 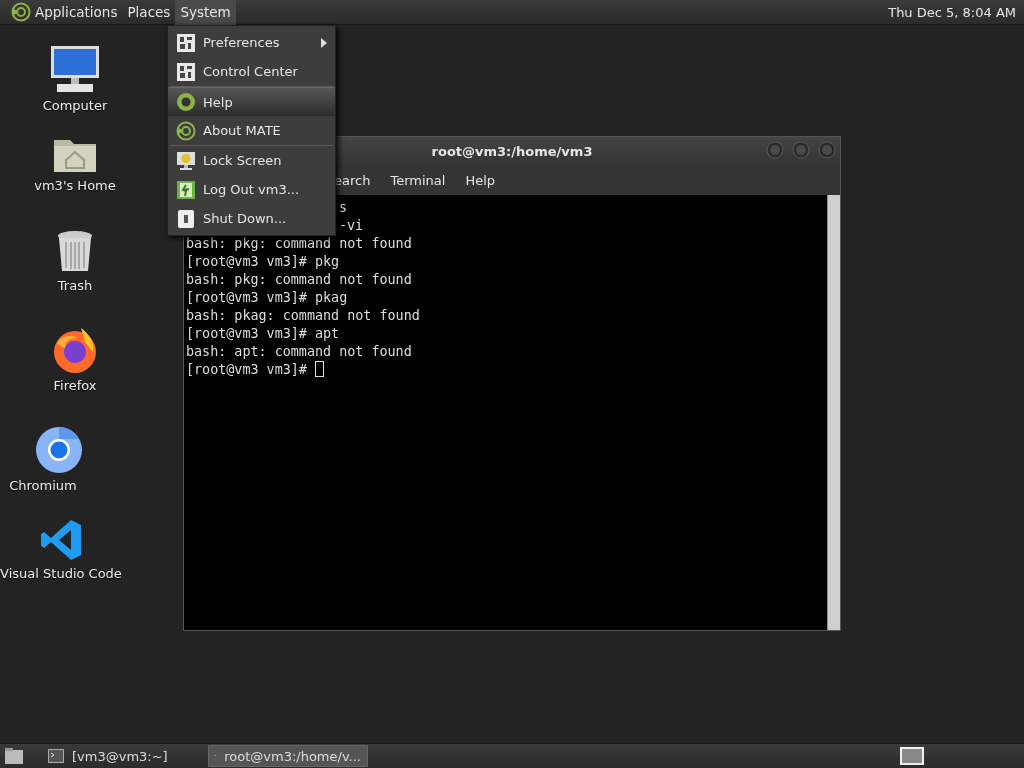 What do you see at coordinates (267, 298) in the screenshot?
I see `terminal-line: [root@vm3 vm3]# pkag` at bounding box center [267, 298].